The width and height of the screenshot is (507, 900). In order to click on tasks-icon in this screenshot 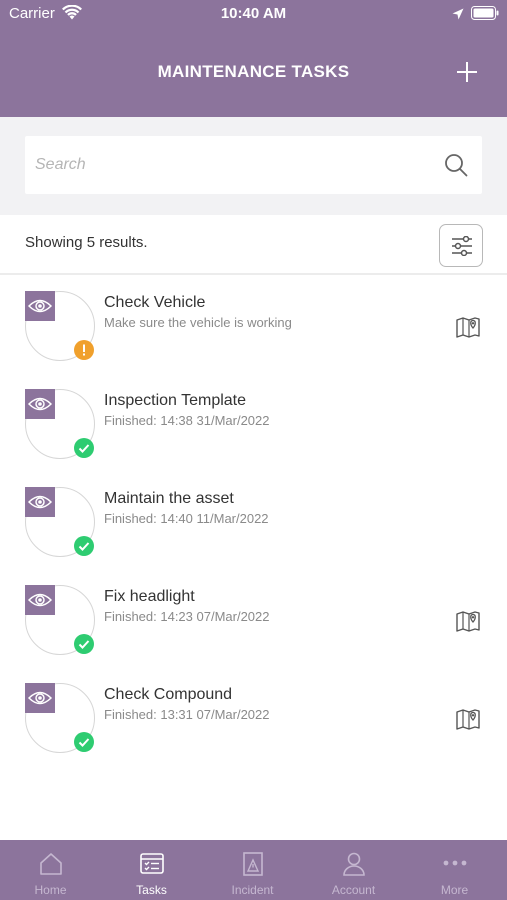, I will do `click(152, 863)`.